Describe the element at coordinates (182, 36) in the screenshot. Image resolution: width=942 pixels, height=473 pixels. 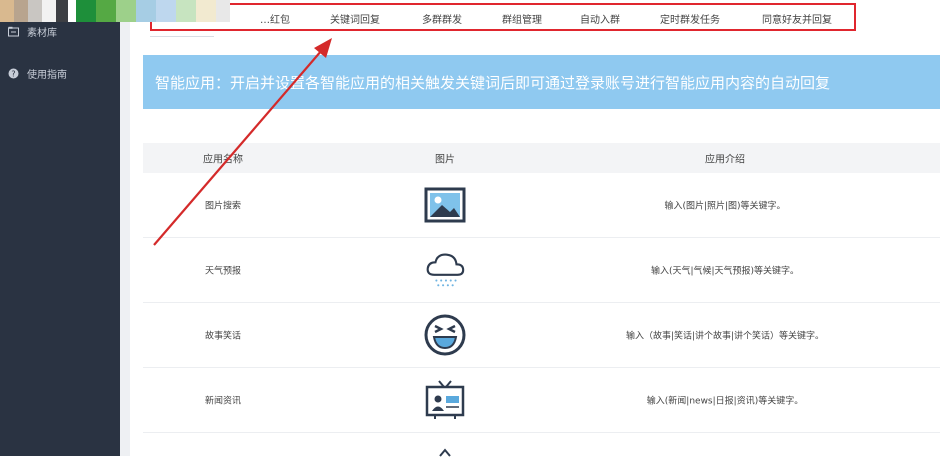
I see `tab-divider` at that location.